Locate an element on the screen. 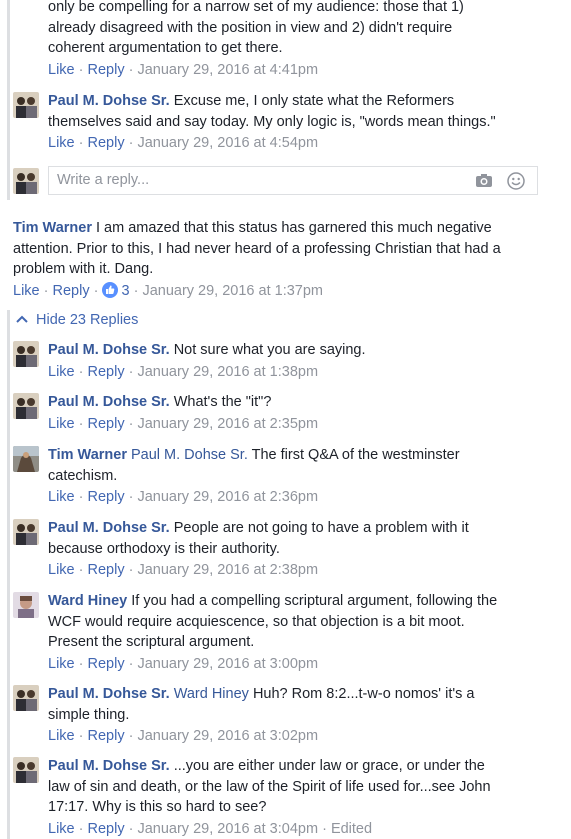  reaction-count: 3 is located at coordinates (116, 290).